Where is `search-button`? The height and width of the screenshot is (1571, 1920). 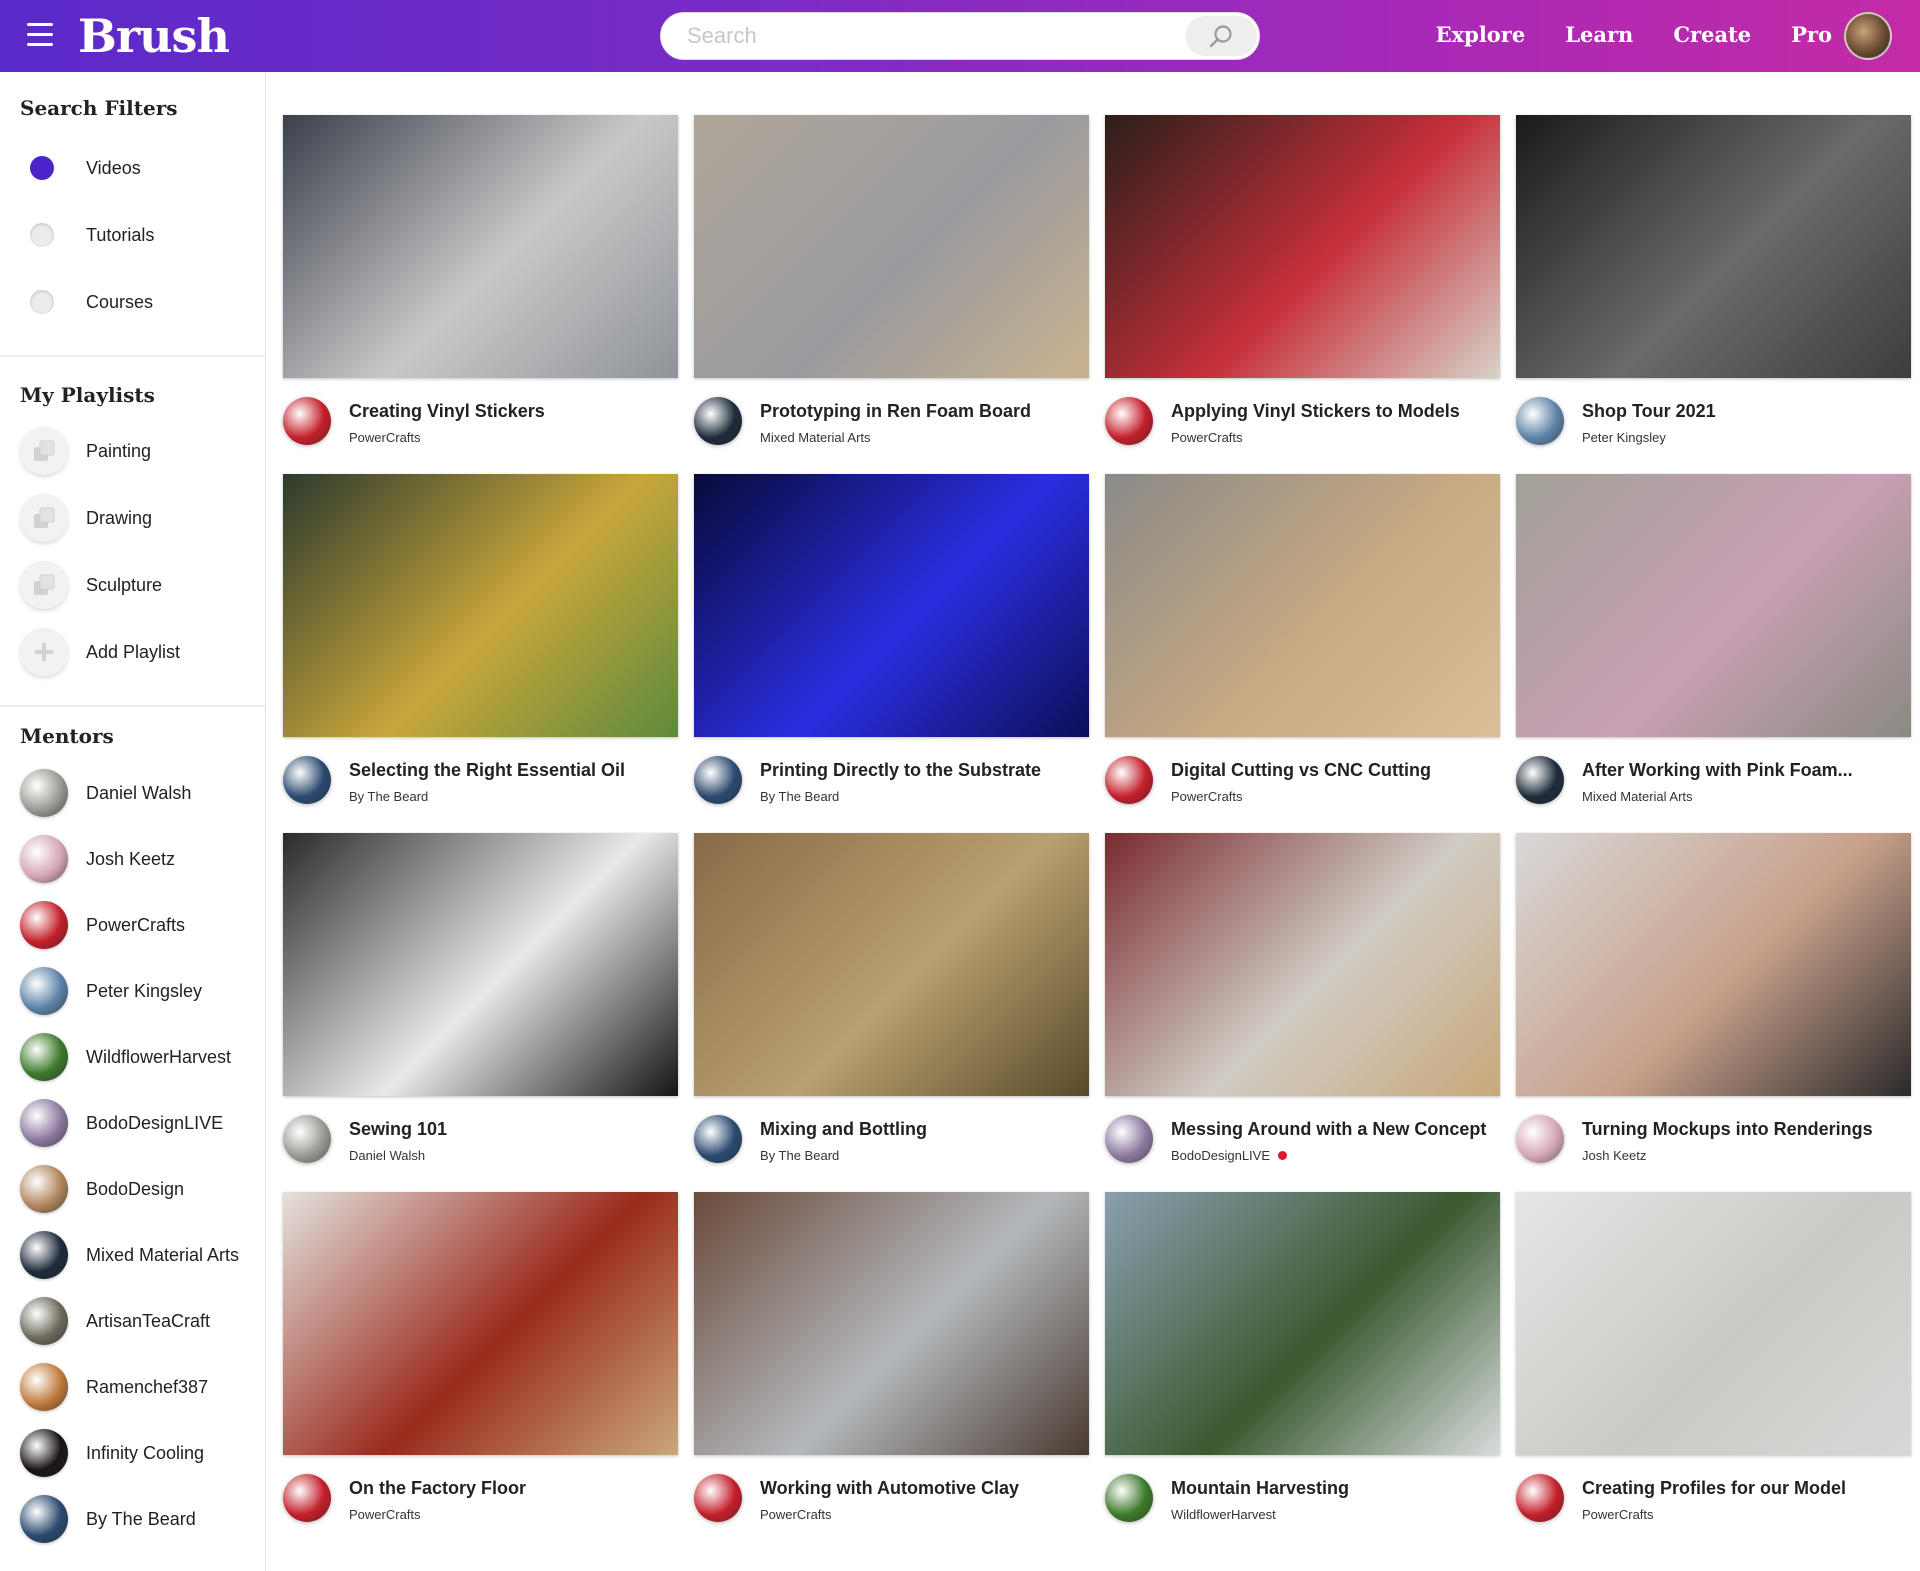
search-button is located at coordinates (1221, 36).